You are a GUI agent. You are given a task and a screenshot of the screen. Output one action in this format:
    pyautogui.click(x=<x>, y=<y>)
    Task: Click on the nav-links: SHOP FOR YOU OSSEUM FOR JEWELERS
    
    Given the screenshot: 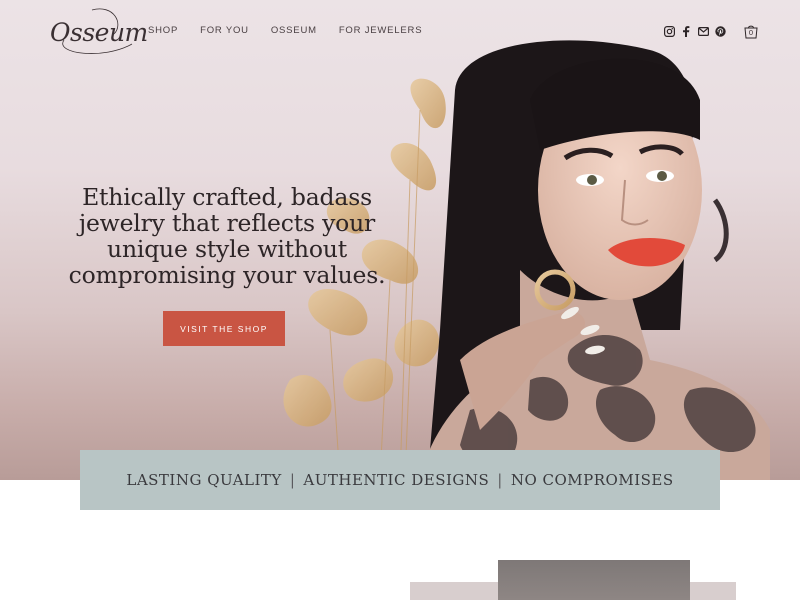 What is the action you would take?
    pyautogui.click(x=296, y=30)
    